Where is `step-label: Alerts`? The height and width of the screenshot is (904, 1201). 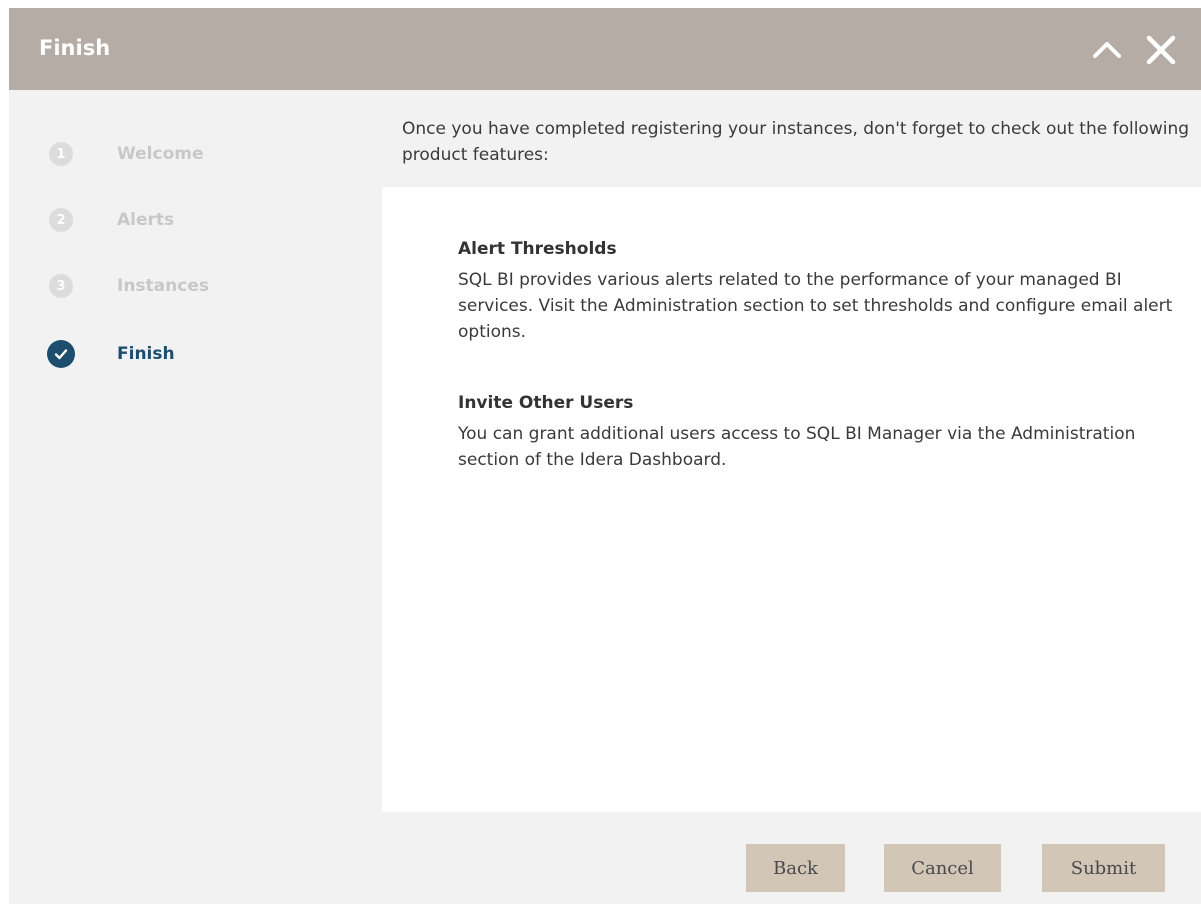
step-label: Alerts is located at coordinates (146, 220).